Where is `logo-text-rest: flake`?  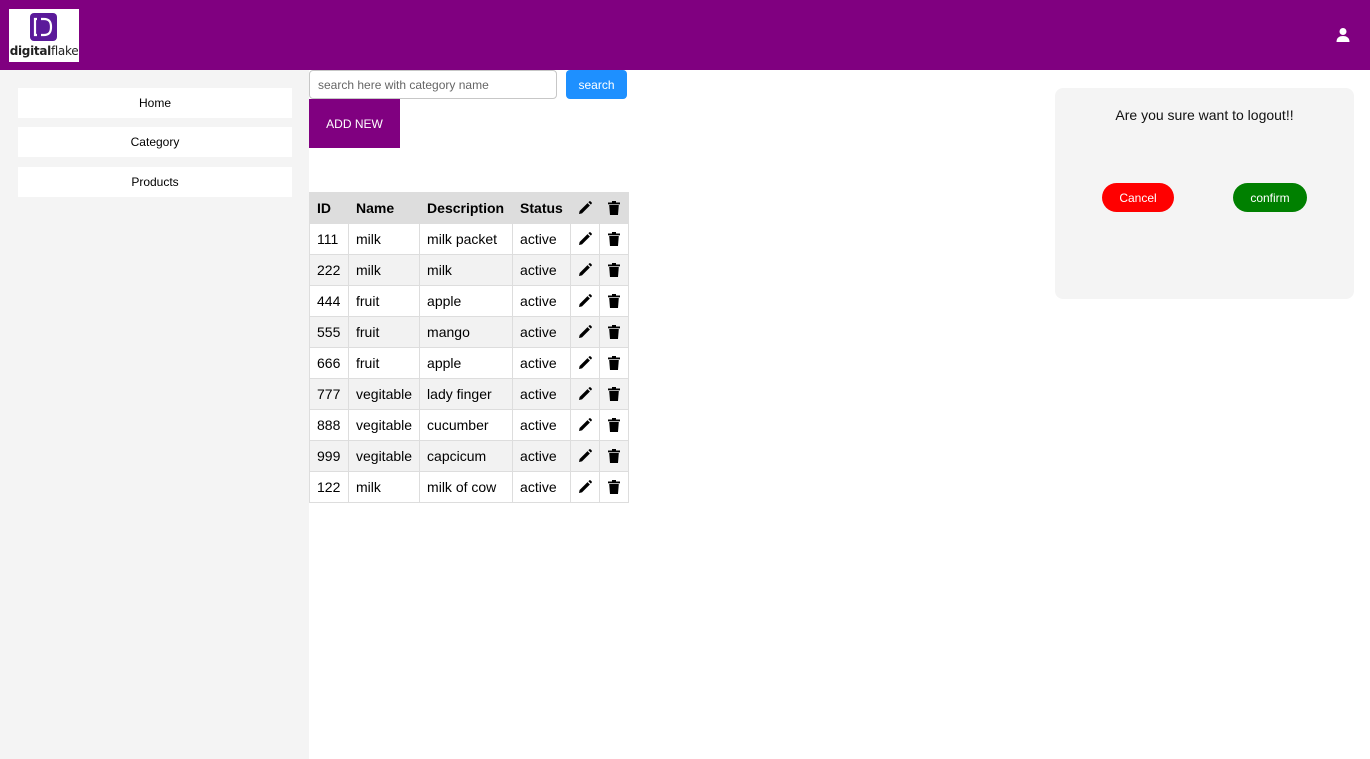
logo-text-rest: flake is located at coordinates (64, 51).